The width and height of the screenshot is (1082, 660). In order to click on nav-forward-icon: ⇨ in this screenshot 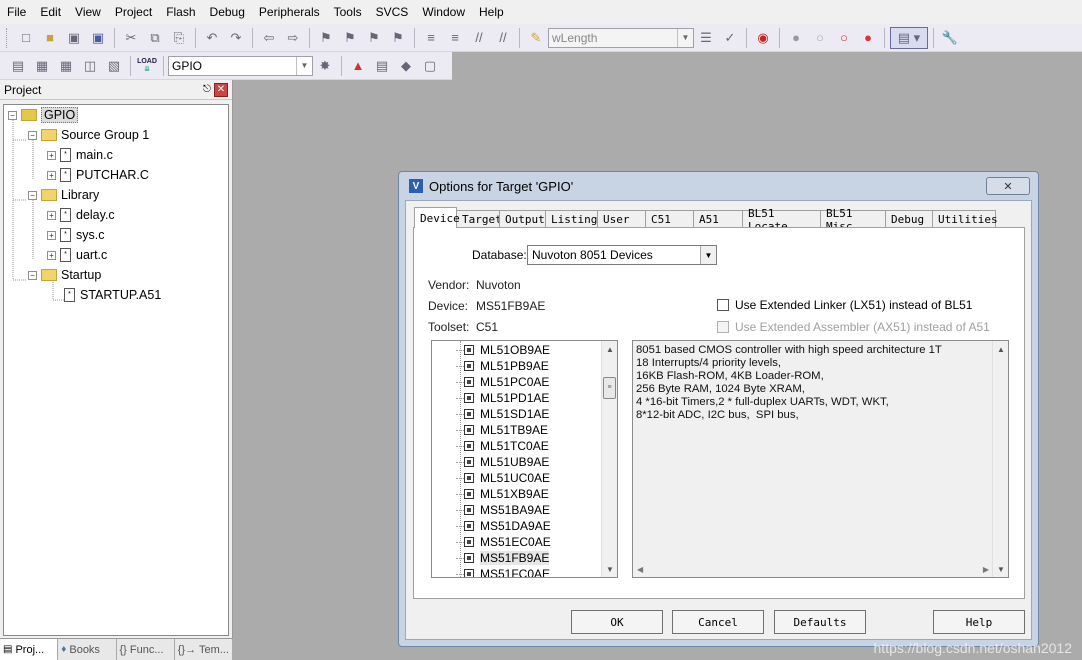, I will do `click(293, 38)`.